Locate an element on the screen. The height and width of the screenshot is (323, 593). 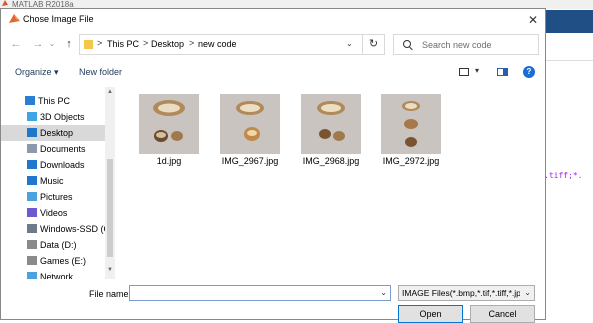
open-button: Open is located at coordinates (430, 314).